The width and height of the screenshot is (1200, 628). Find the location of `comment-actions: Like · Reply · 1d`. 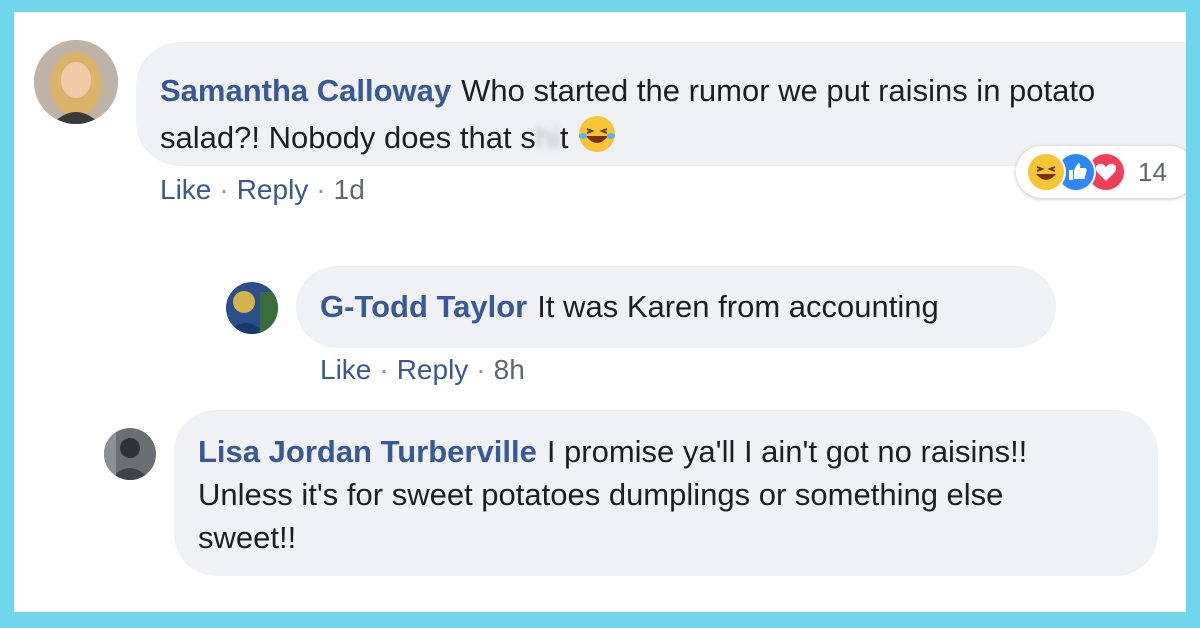

comment-actions: Like · Reply · 1d is located at coordinates (262, 190).